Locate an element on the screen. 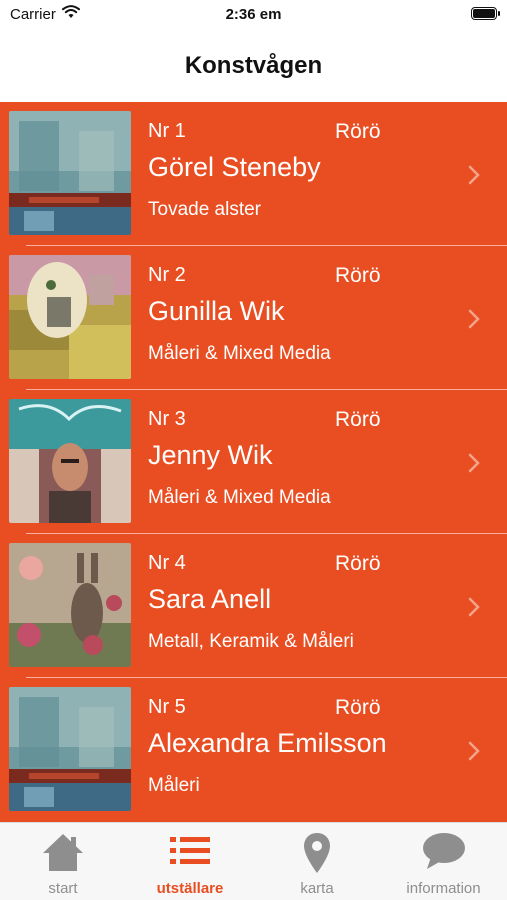  tab-label: utställare is located at coordinates (190, 888).